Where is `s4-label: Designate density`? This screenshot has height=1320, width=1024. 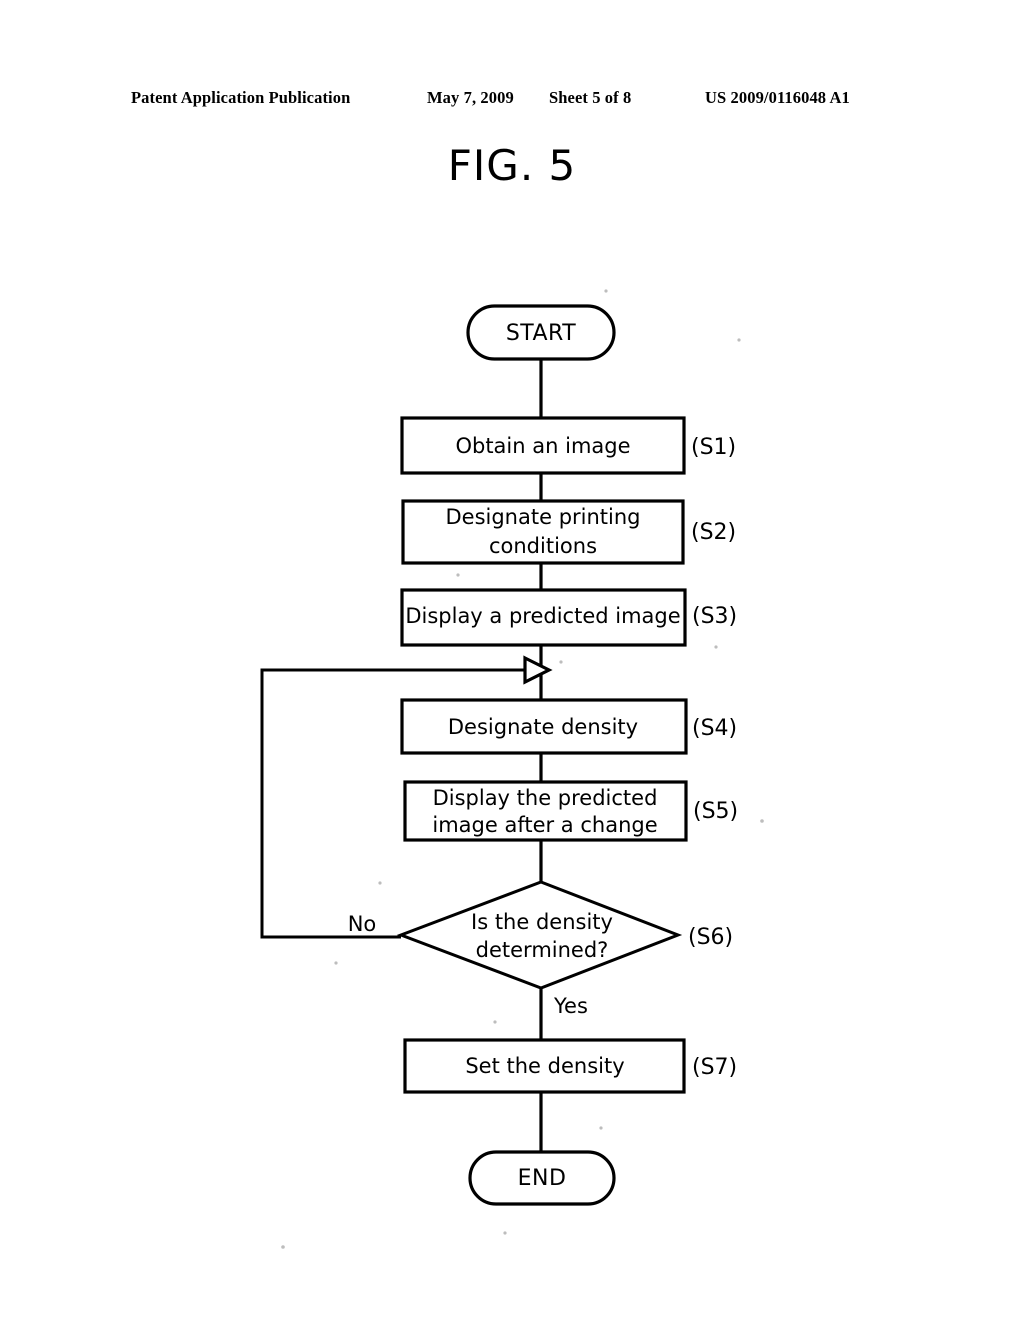 s4-label: Designate density is located at coordinates (543, 727).